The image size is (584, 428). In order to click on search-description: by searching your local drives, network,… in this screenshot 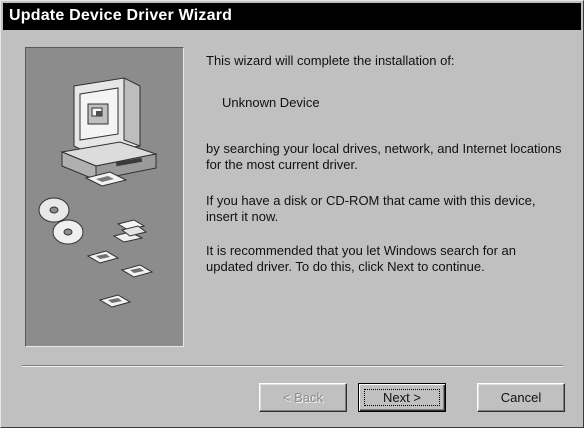, I will do `click(384, 156)`.